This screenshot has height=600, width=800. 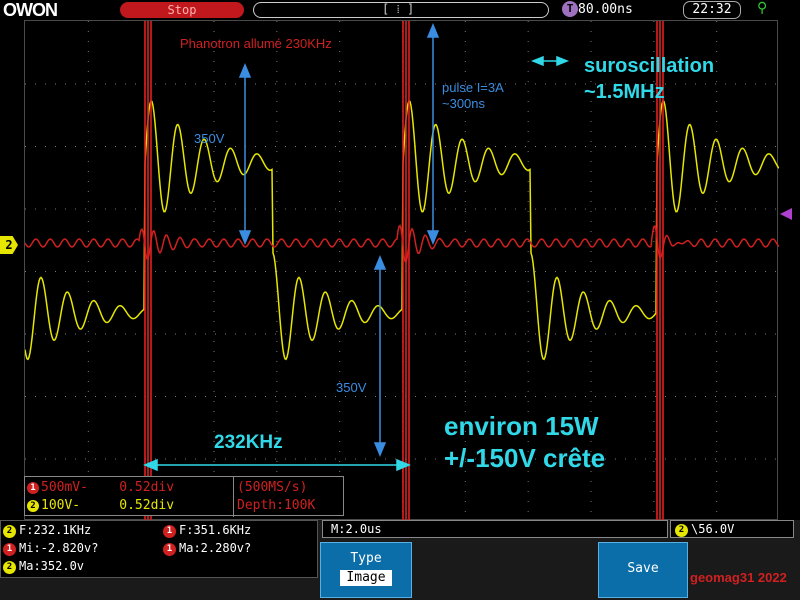 I want to click on main-timebase: M:2.0us, so click(x=495, y=529).